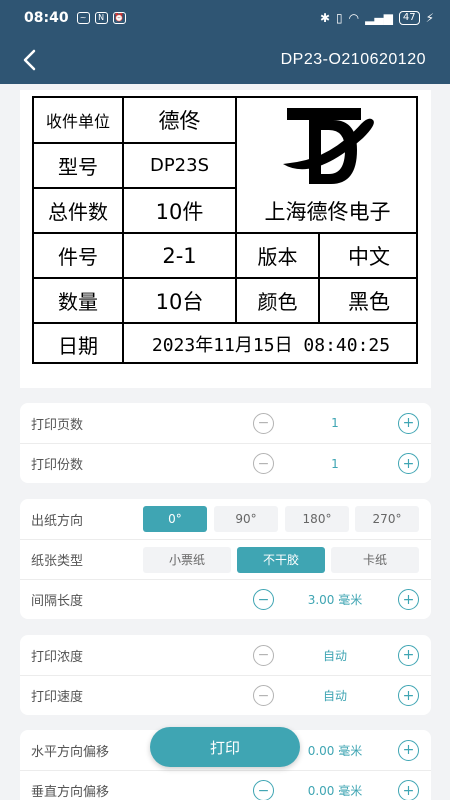  Describe the element at coordinates (408, 463) in the screenshot. I see `print-copies-increase-button: +` at that location.